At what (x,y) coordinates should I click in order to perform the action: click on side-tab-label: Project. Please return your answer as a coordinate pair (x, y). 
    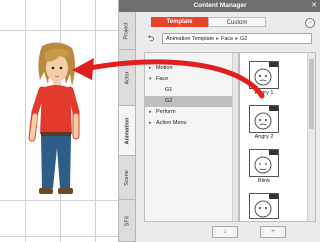
    Looking at the image, I should click on (127, 30).